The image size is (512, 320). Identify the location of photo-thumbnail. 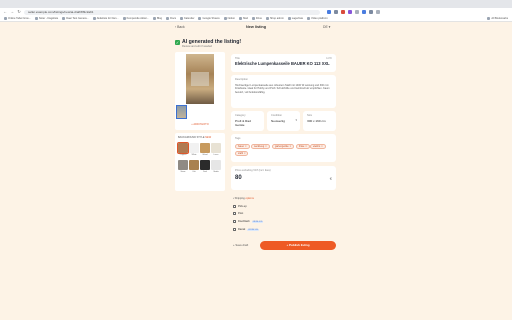
(181, 112).